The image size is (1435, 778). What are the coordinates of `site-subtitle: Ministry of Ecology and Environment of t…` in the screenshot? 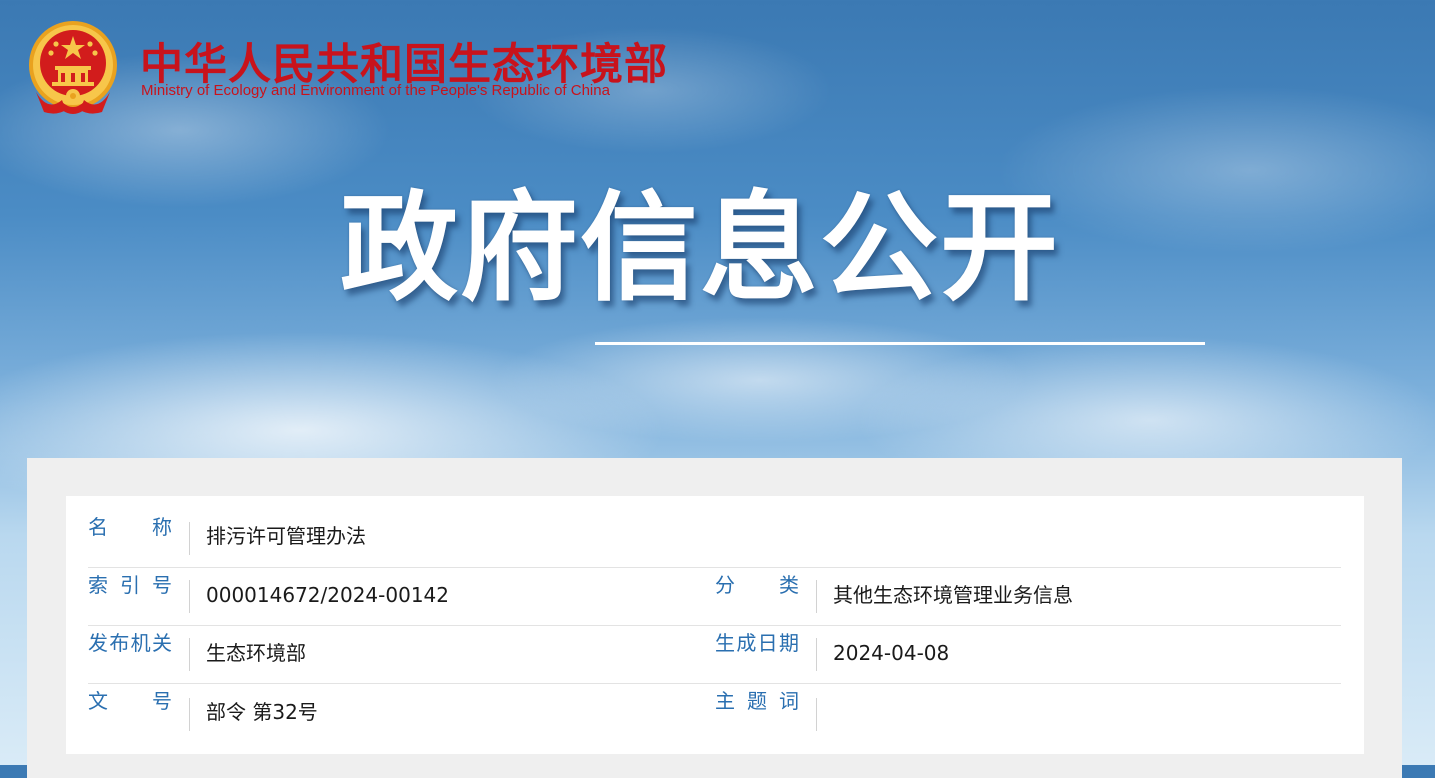 It's located at (375, 90).